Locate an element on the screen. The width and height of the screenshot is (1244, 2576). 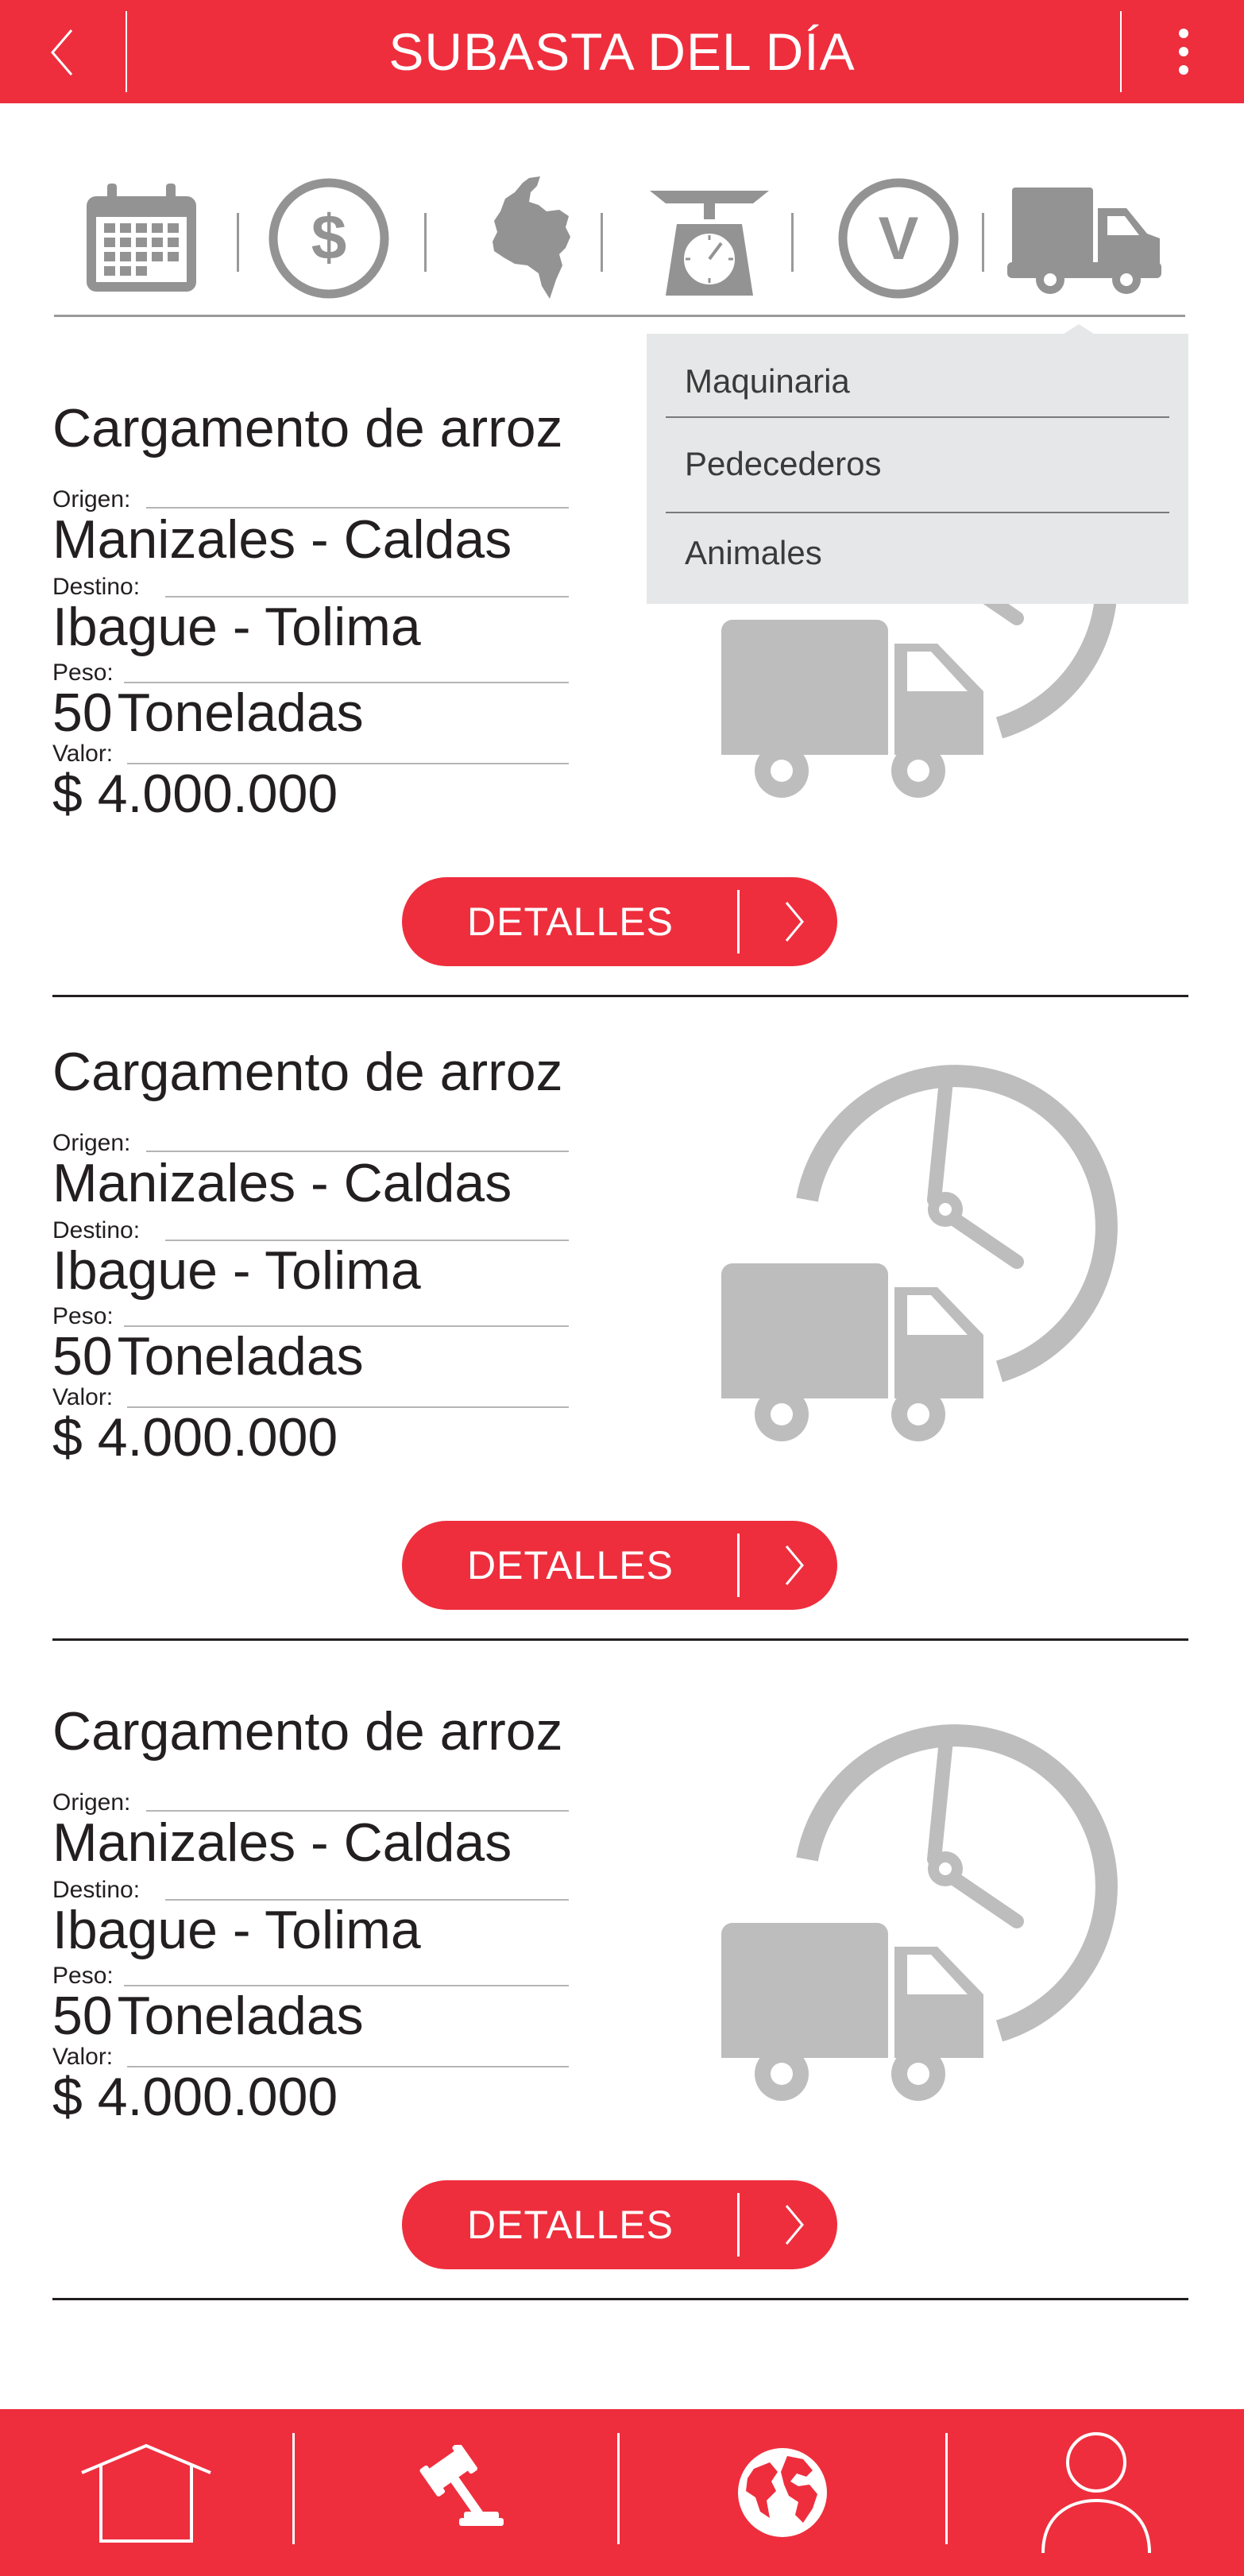
scale-icon is located at coordinates (709, 243).